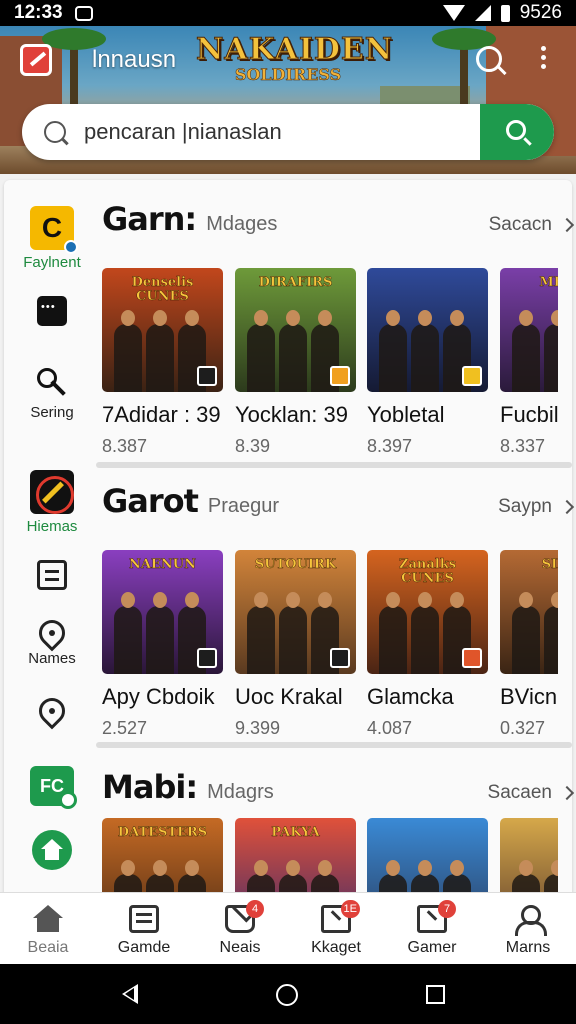 This screenshot has height=1024, width=576. I want to click on see-more-link: Saypn, so click(536, 507).